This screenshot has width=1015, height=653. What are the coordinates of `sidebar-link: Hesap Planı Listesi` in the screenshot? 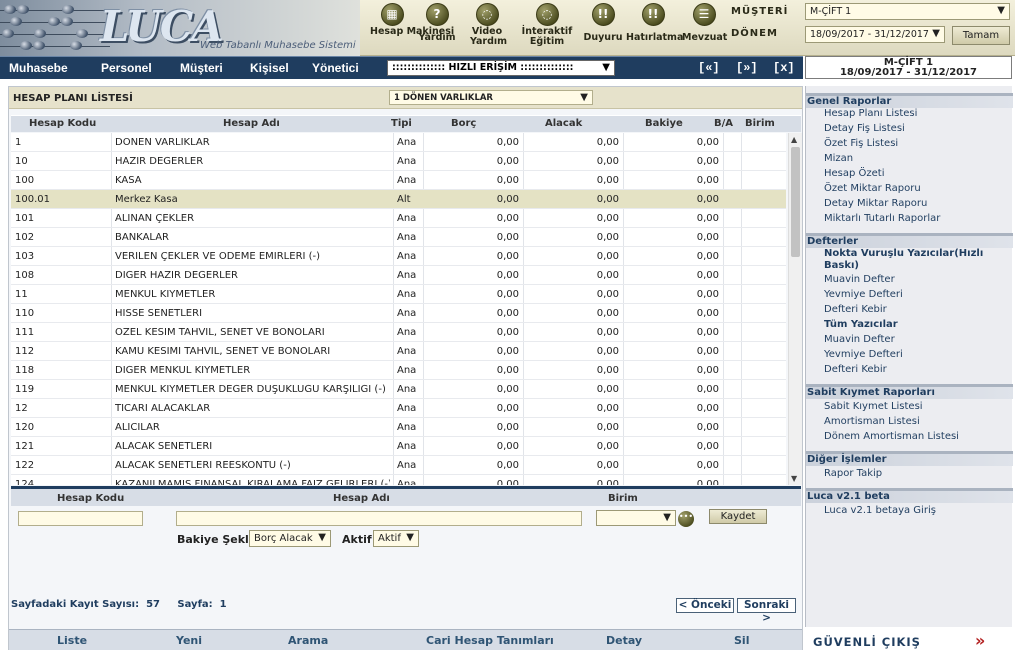 It's located at (870, 113).